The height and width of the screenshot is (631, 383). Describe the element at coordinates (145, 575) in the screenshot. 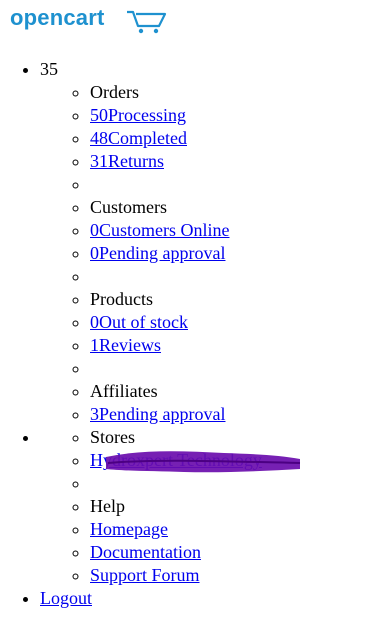

I see `help-support-link: Support Forum` at that location.